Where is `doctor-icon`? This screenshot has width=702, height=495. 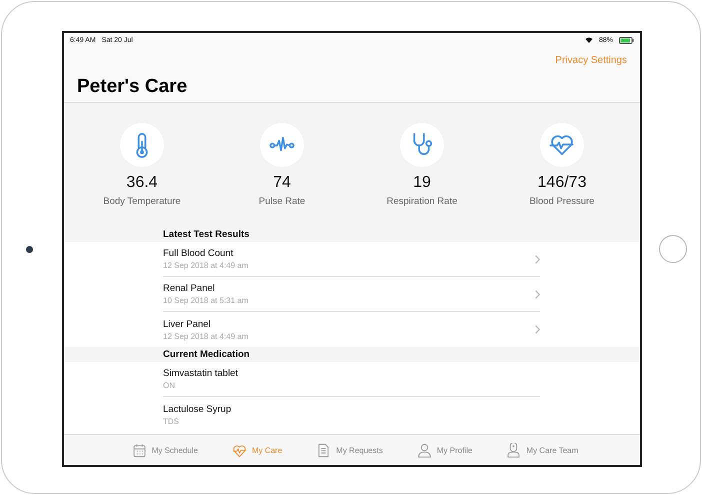
doctor-icon is located at coordinates (514, 450).